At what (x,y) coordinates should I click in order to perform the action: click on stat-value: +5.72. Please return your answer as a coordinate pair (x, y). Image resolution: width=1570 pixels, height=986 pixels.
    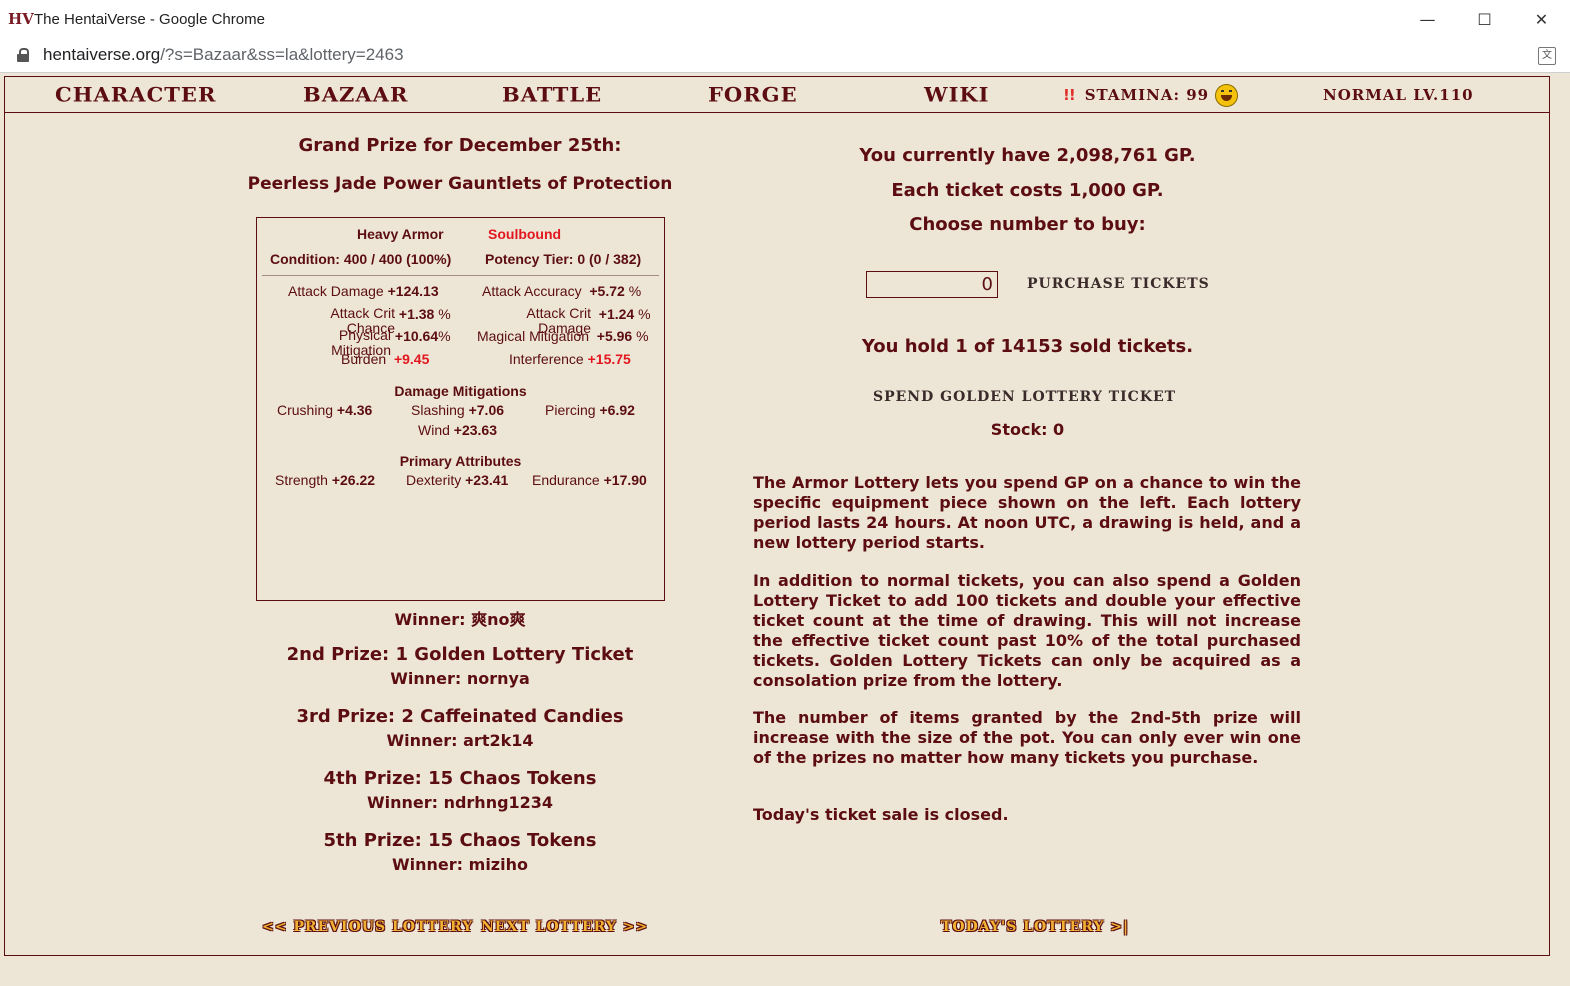
    Looking at the image, I should click on (607, 291).